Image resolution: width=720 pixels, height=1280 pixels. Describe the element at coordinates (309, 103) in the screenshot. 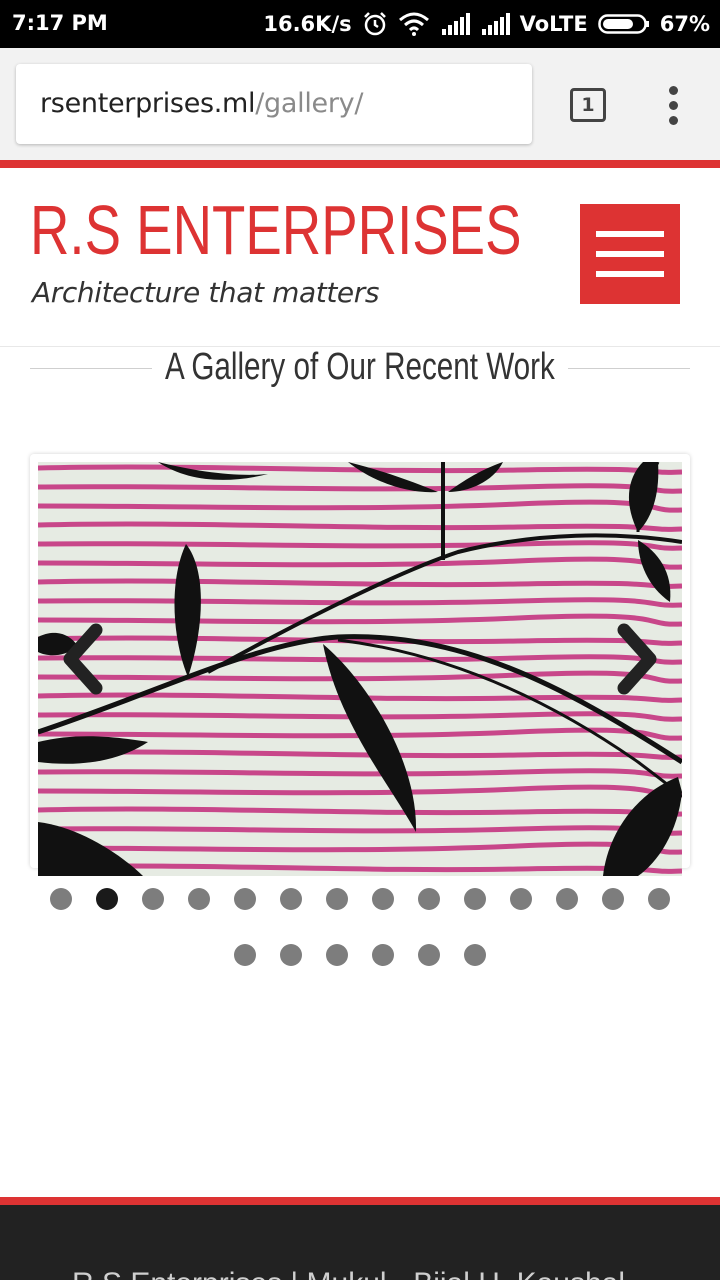

I see `url-path: /gallery/` at that location.